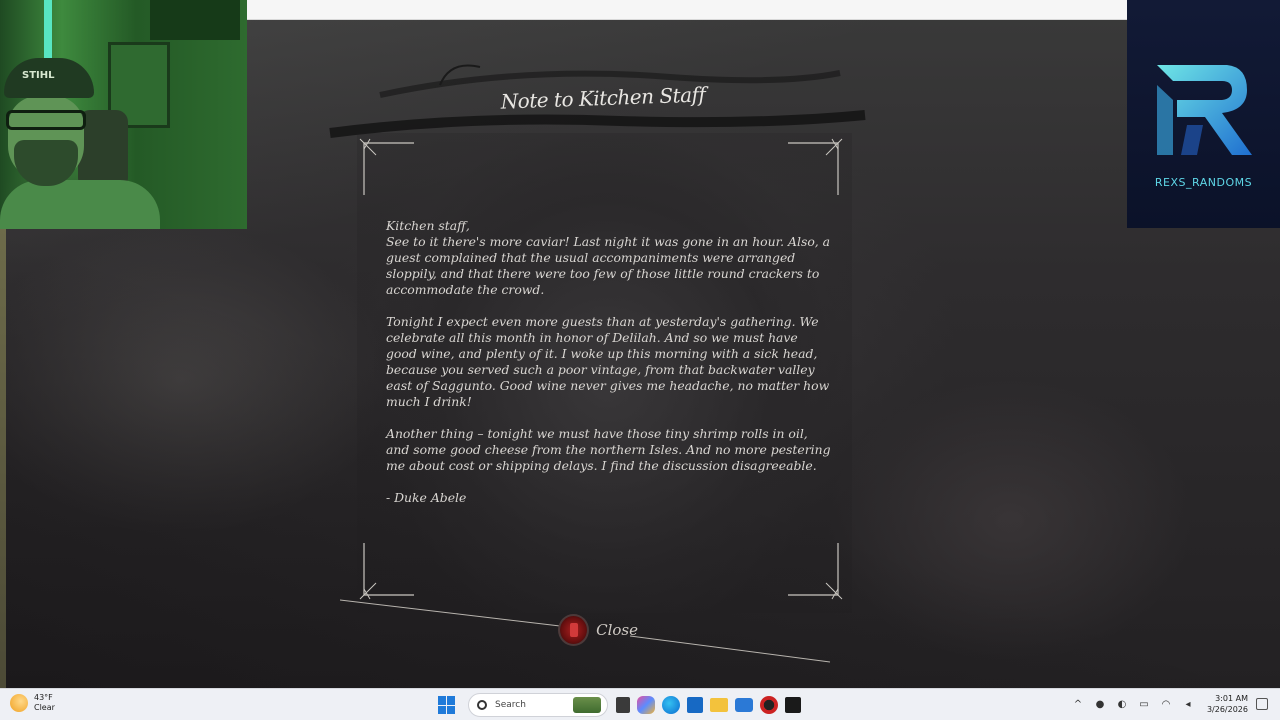 This screenshot has height=720, width=1280. Describe the element at coordinates (1227, 704) in the screenshot. I see `clock: 3:01 AM 3/26/2026` at that location.